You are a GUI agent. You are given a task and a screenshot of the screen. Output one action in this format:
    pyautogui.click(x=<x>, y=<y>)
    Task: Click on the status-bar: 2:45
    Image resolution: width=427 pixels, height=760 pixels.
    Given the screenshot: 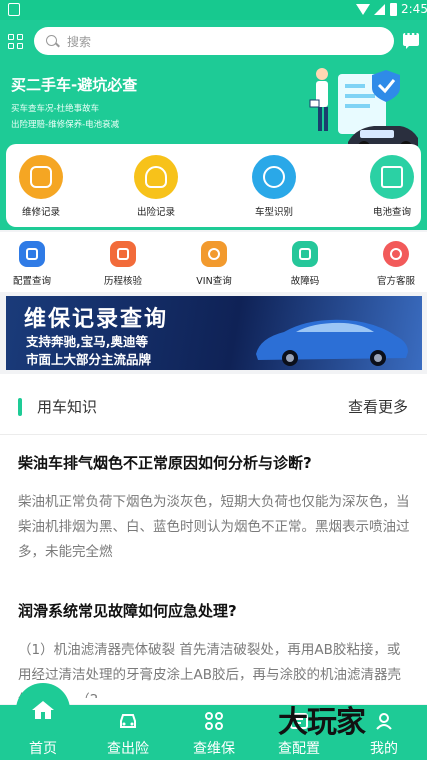 What is the action you would take?
    pyautogui.click(x=213, y=10)
    